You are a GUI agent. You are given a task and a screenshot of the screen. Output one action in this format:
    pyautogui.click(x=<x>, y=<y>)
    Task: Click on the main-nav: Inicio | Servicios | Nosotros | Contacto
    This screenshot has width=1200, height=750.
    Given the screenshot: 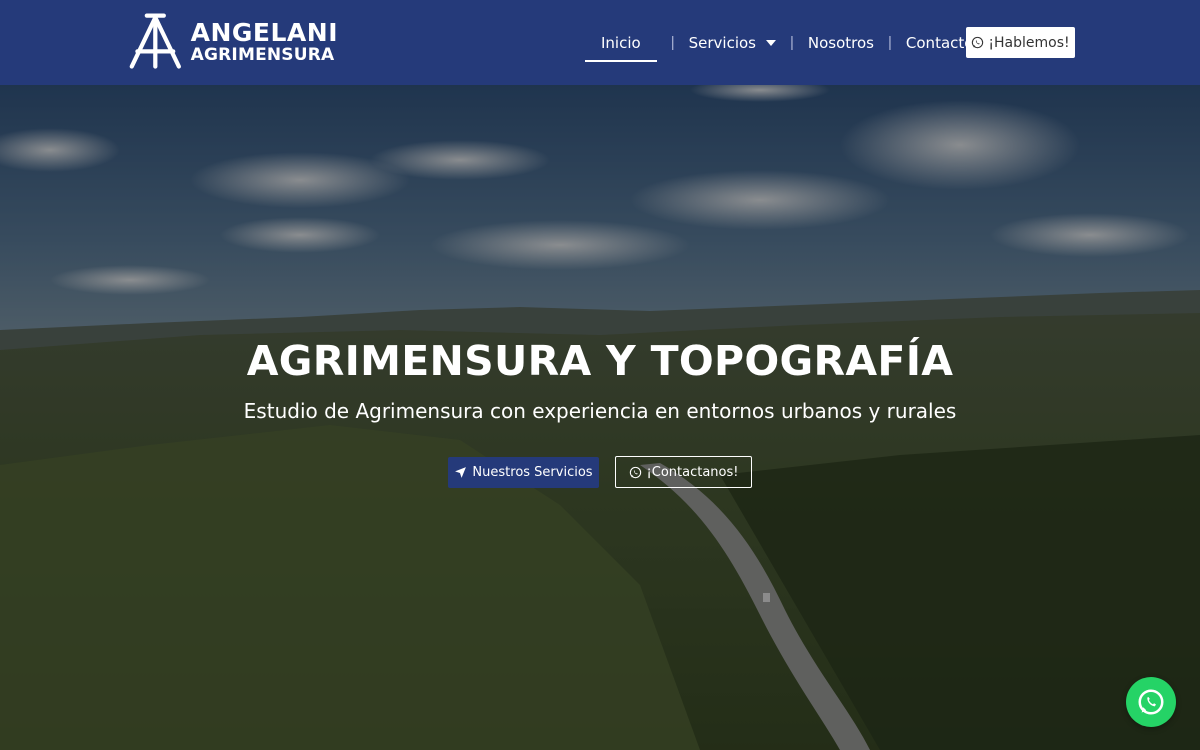 What is the action you would take?
    pyautogui.click(x=779, y=42)
    